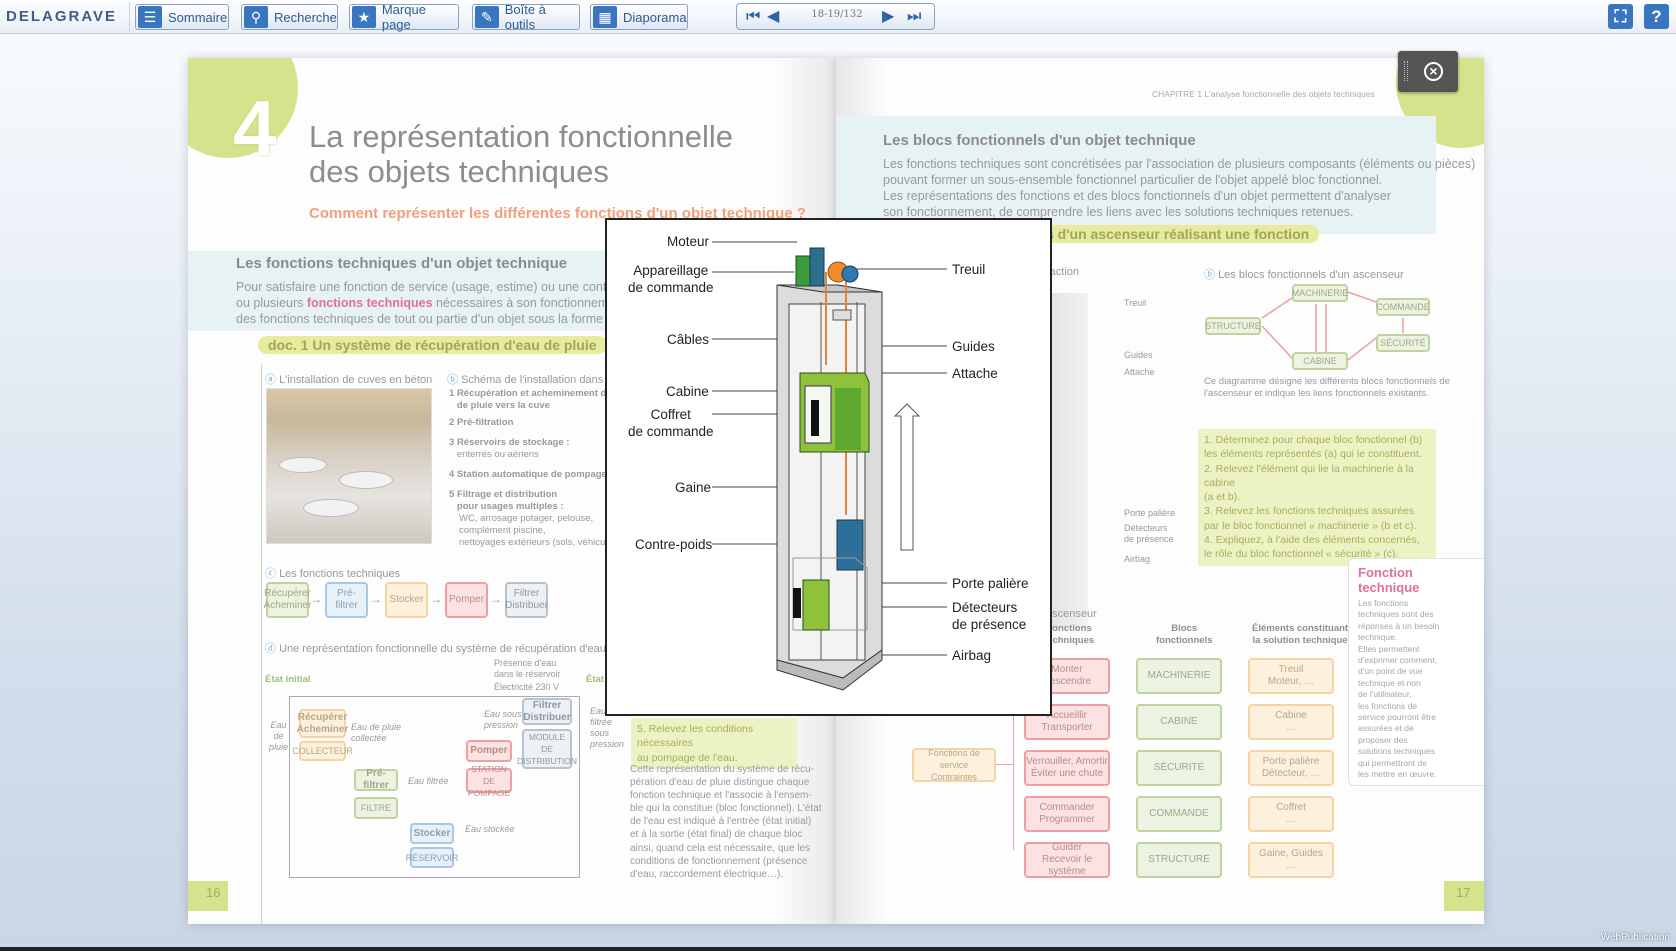 This screenshot has width=1676, height=951. Describe the element at coordinates (261, 644) in the screenshot. I see `doc-rule` at that location.